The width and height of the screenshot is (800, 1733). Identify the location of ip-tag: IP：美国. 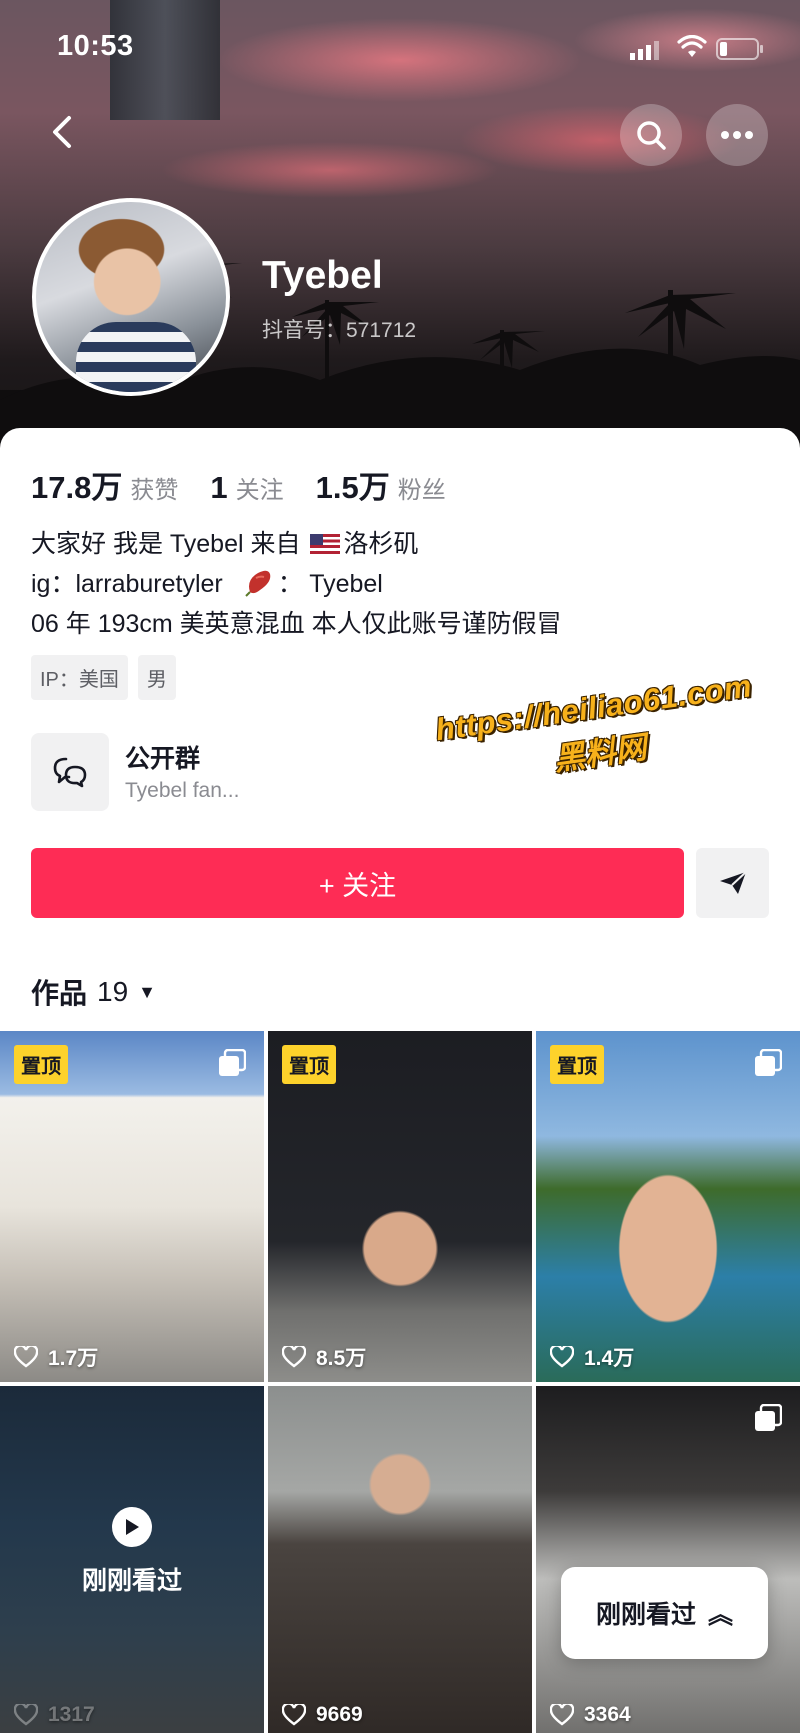
(79, 677).